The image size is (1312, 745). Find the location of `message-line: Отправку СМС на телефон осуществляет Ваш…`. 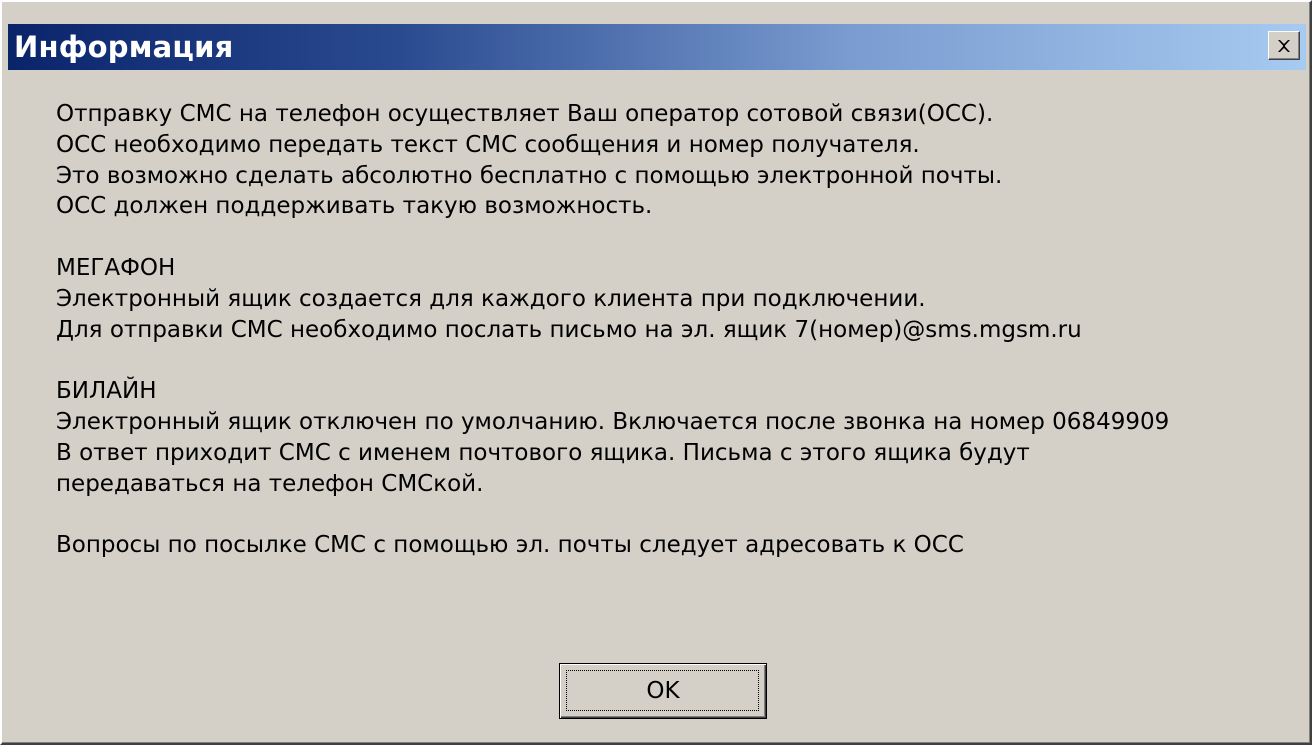

message-line: Отправку СМС на телефон осуществляет Ваш… is located at coordinates (525, 114).